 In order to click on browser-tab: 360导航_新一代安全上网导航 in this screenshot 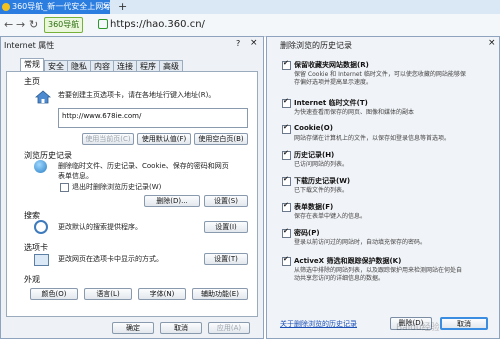, I will do `click(55, 7)`.